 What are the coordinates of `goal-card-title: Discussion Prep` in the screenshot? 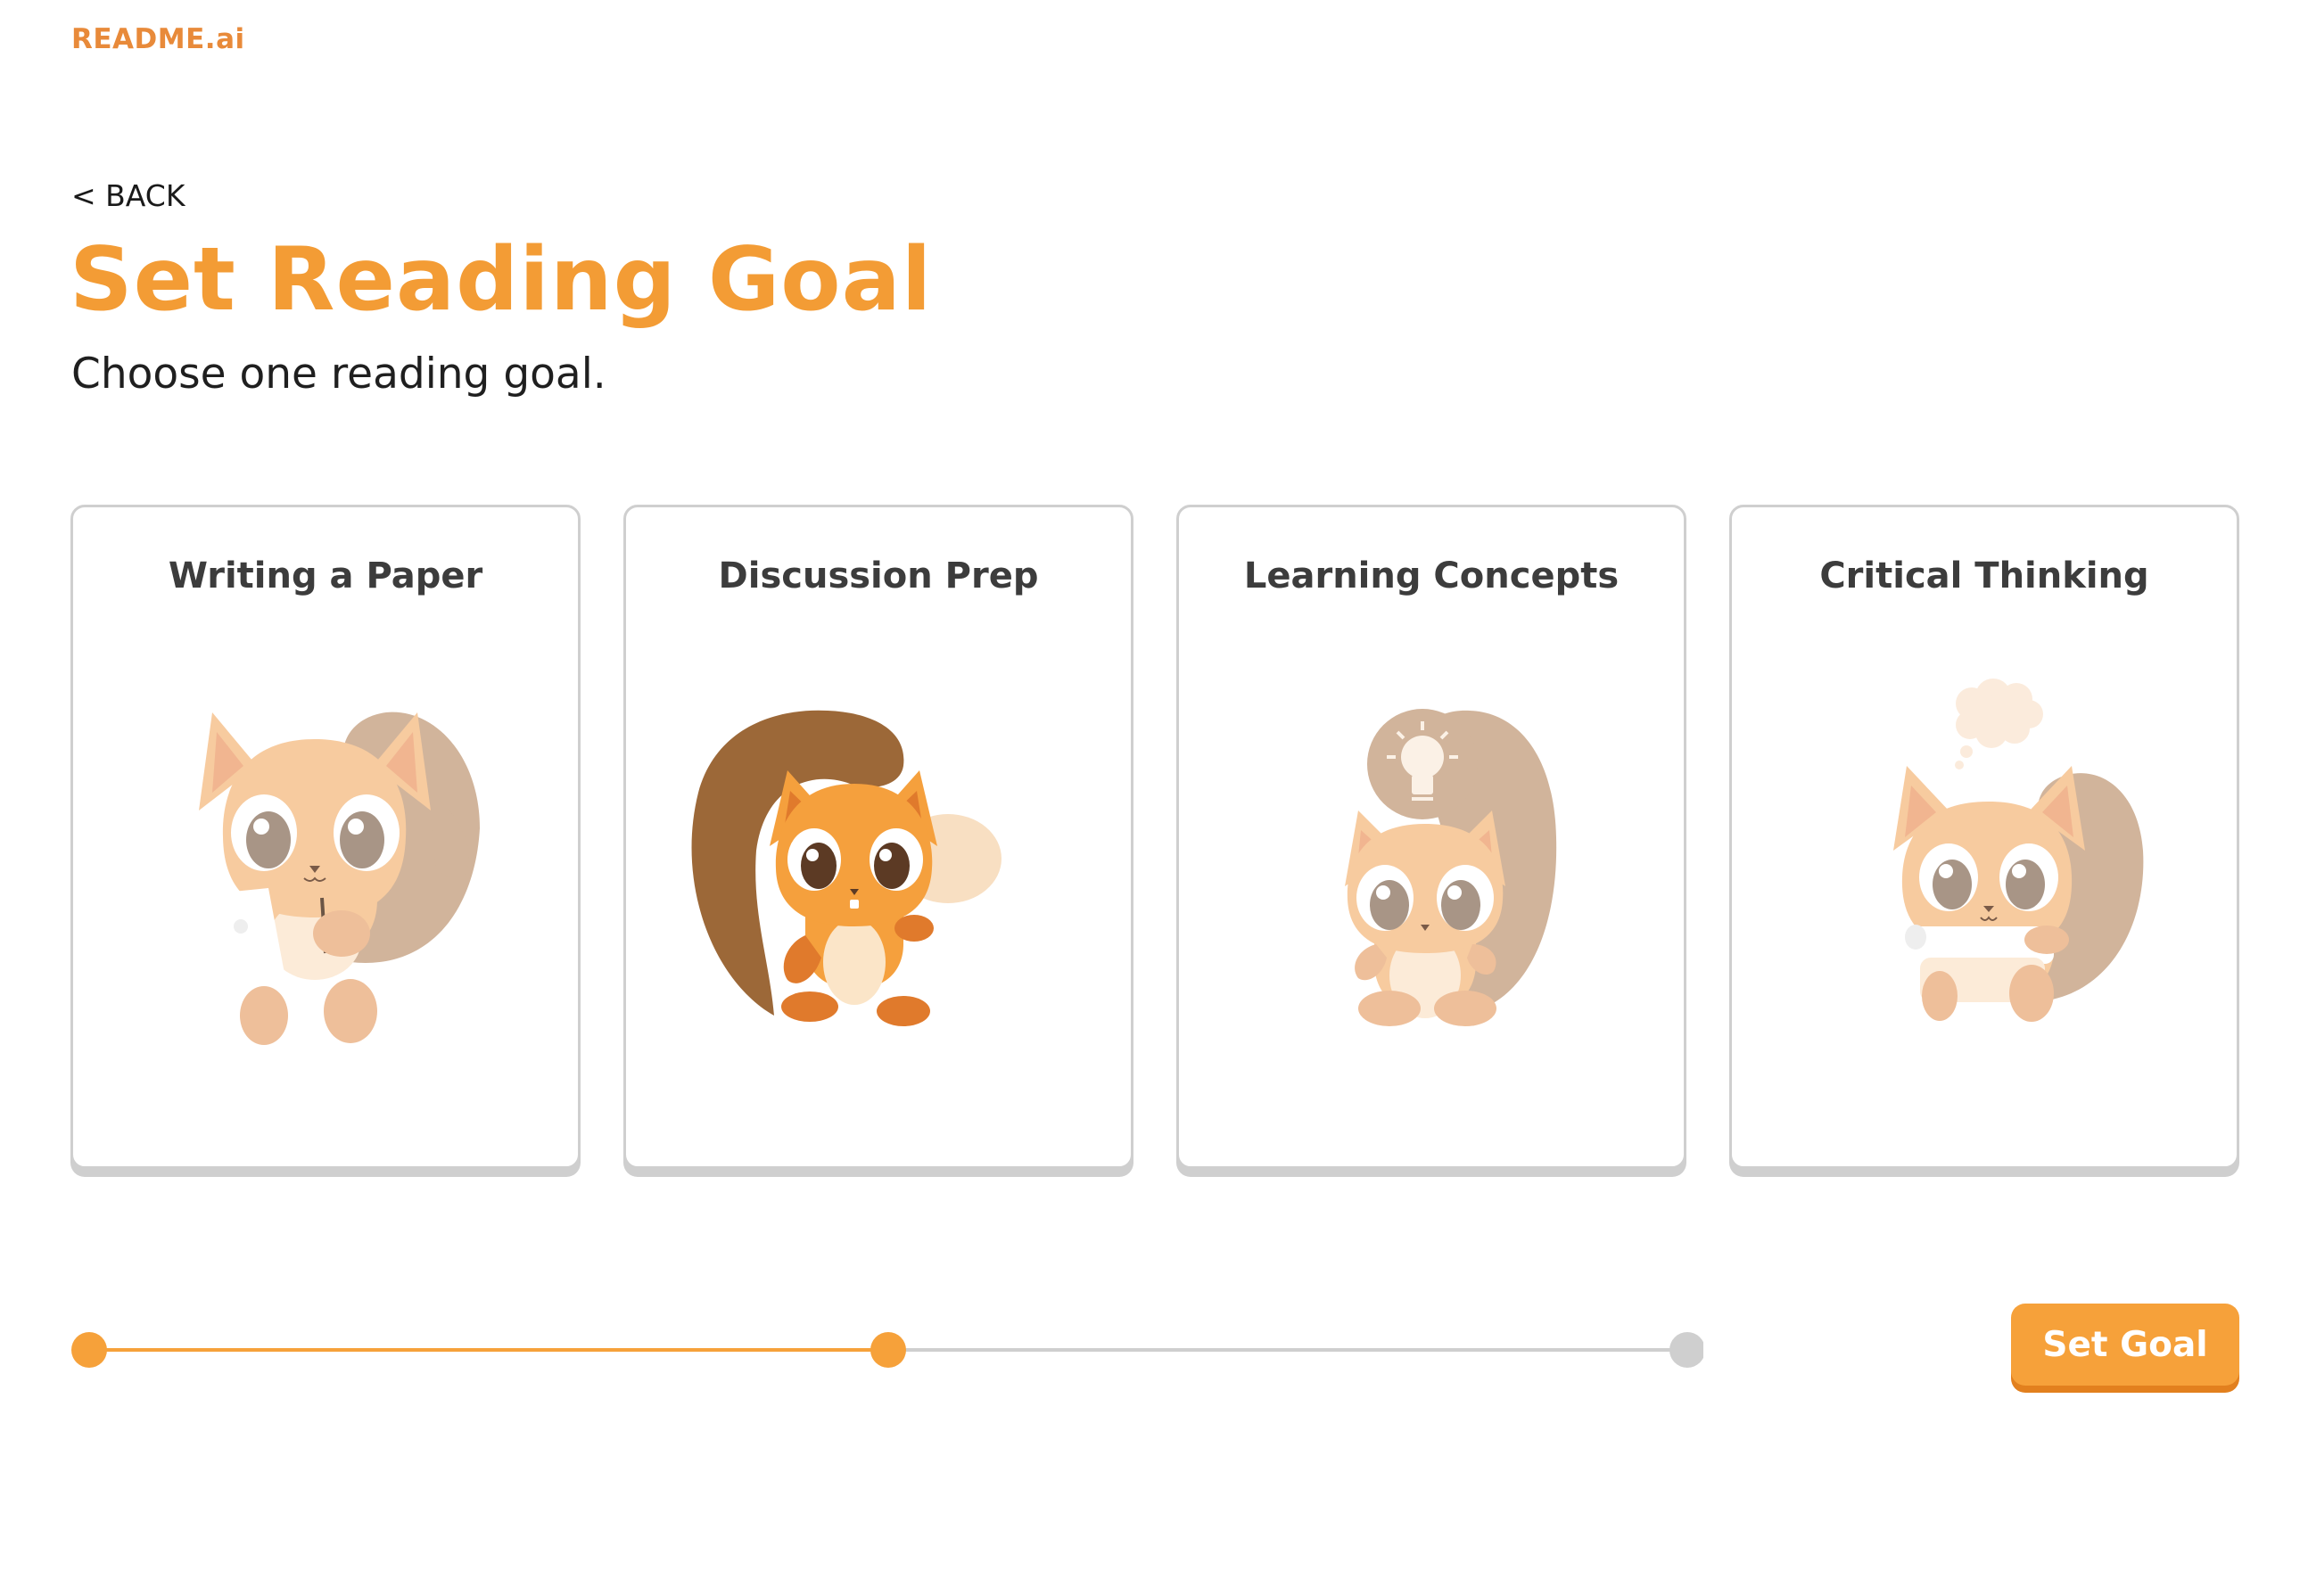 It's located at (878, 575).